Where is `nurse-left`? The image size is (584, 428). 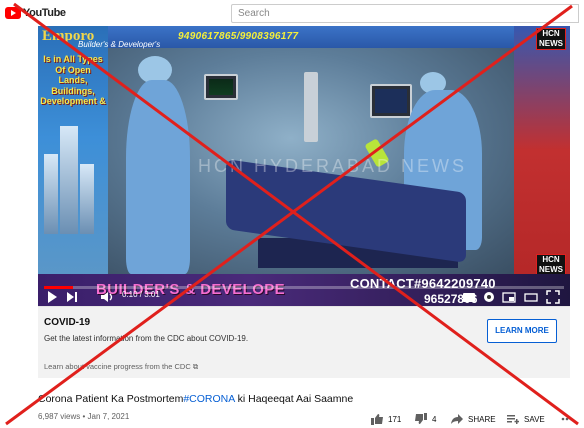
nurse-left is located at coordinates (158, 177).